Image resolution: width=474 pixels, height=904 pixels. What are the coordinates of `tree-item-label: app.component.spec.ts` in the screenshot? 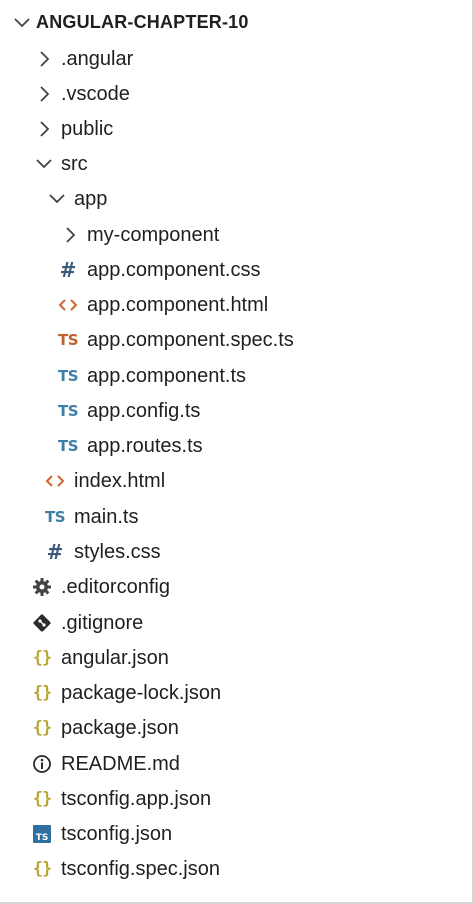 It's located at (190, 340).